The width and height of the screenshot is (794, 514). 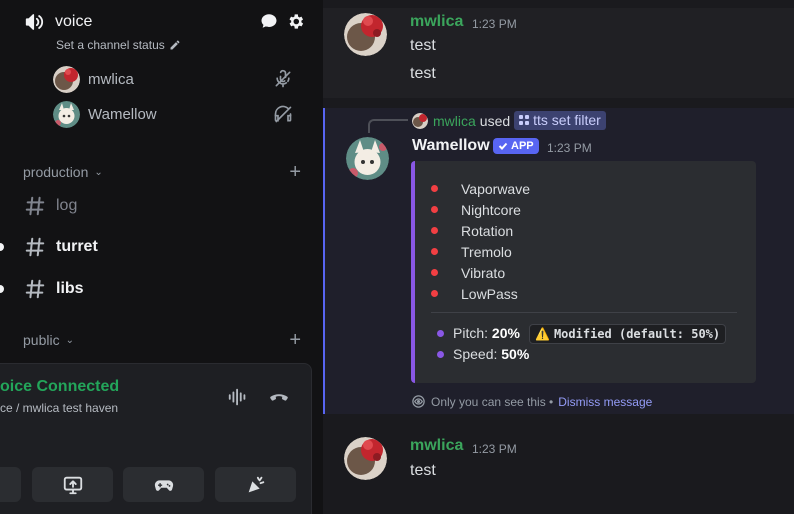 I want to click on channel-name: log, so click(x=67, y=205).